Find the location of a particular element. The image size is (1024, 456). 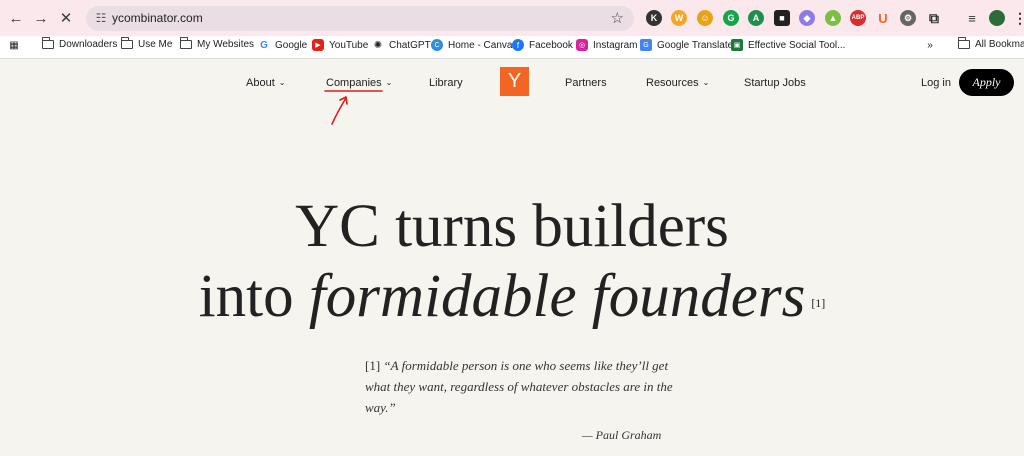

footnote-mark: [1] is located at coordinates (818, 303).